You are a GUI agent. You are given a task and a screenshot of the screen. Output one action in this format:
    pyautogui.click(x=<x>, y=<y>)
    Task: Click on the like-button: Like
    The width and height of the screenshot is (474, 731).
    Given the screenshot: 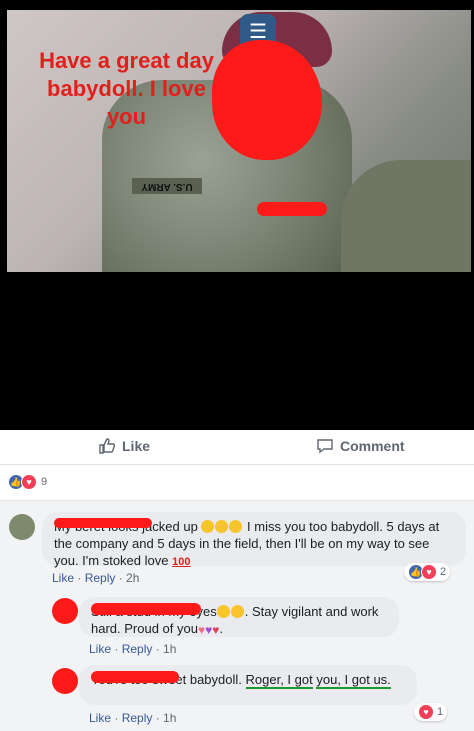 What is the action you would take?
    pyautogui.click(x=124, y=446)
    